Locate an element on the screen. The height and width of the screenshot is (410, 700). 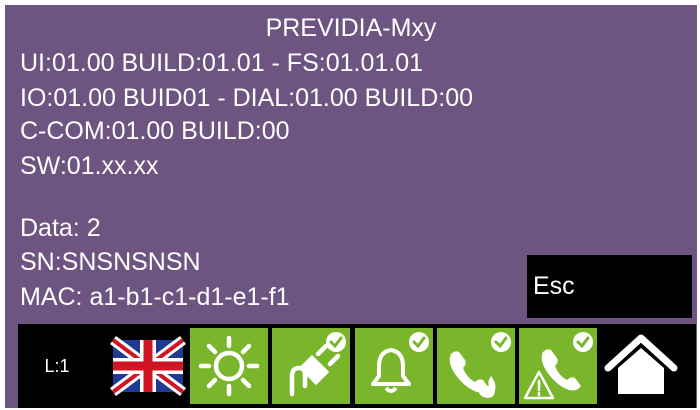
info-serial-number: SN:SNSNSNSN is located at coordinates (110, 262).